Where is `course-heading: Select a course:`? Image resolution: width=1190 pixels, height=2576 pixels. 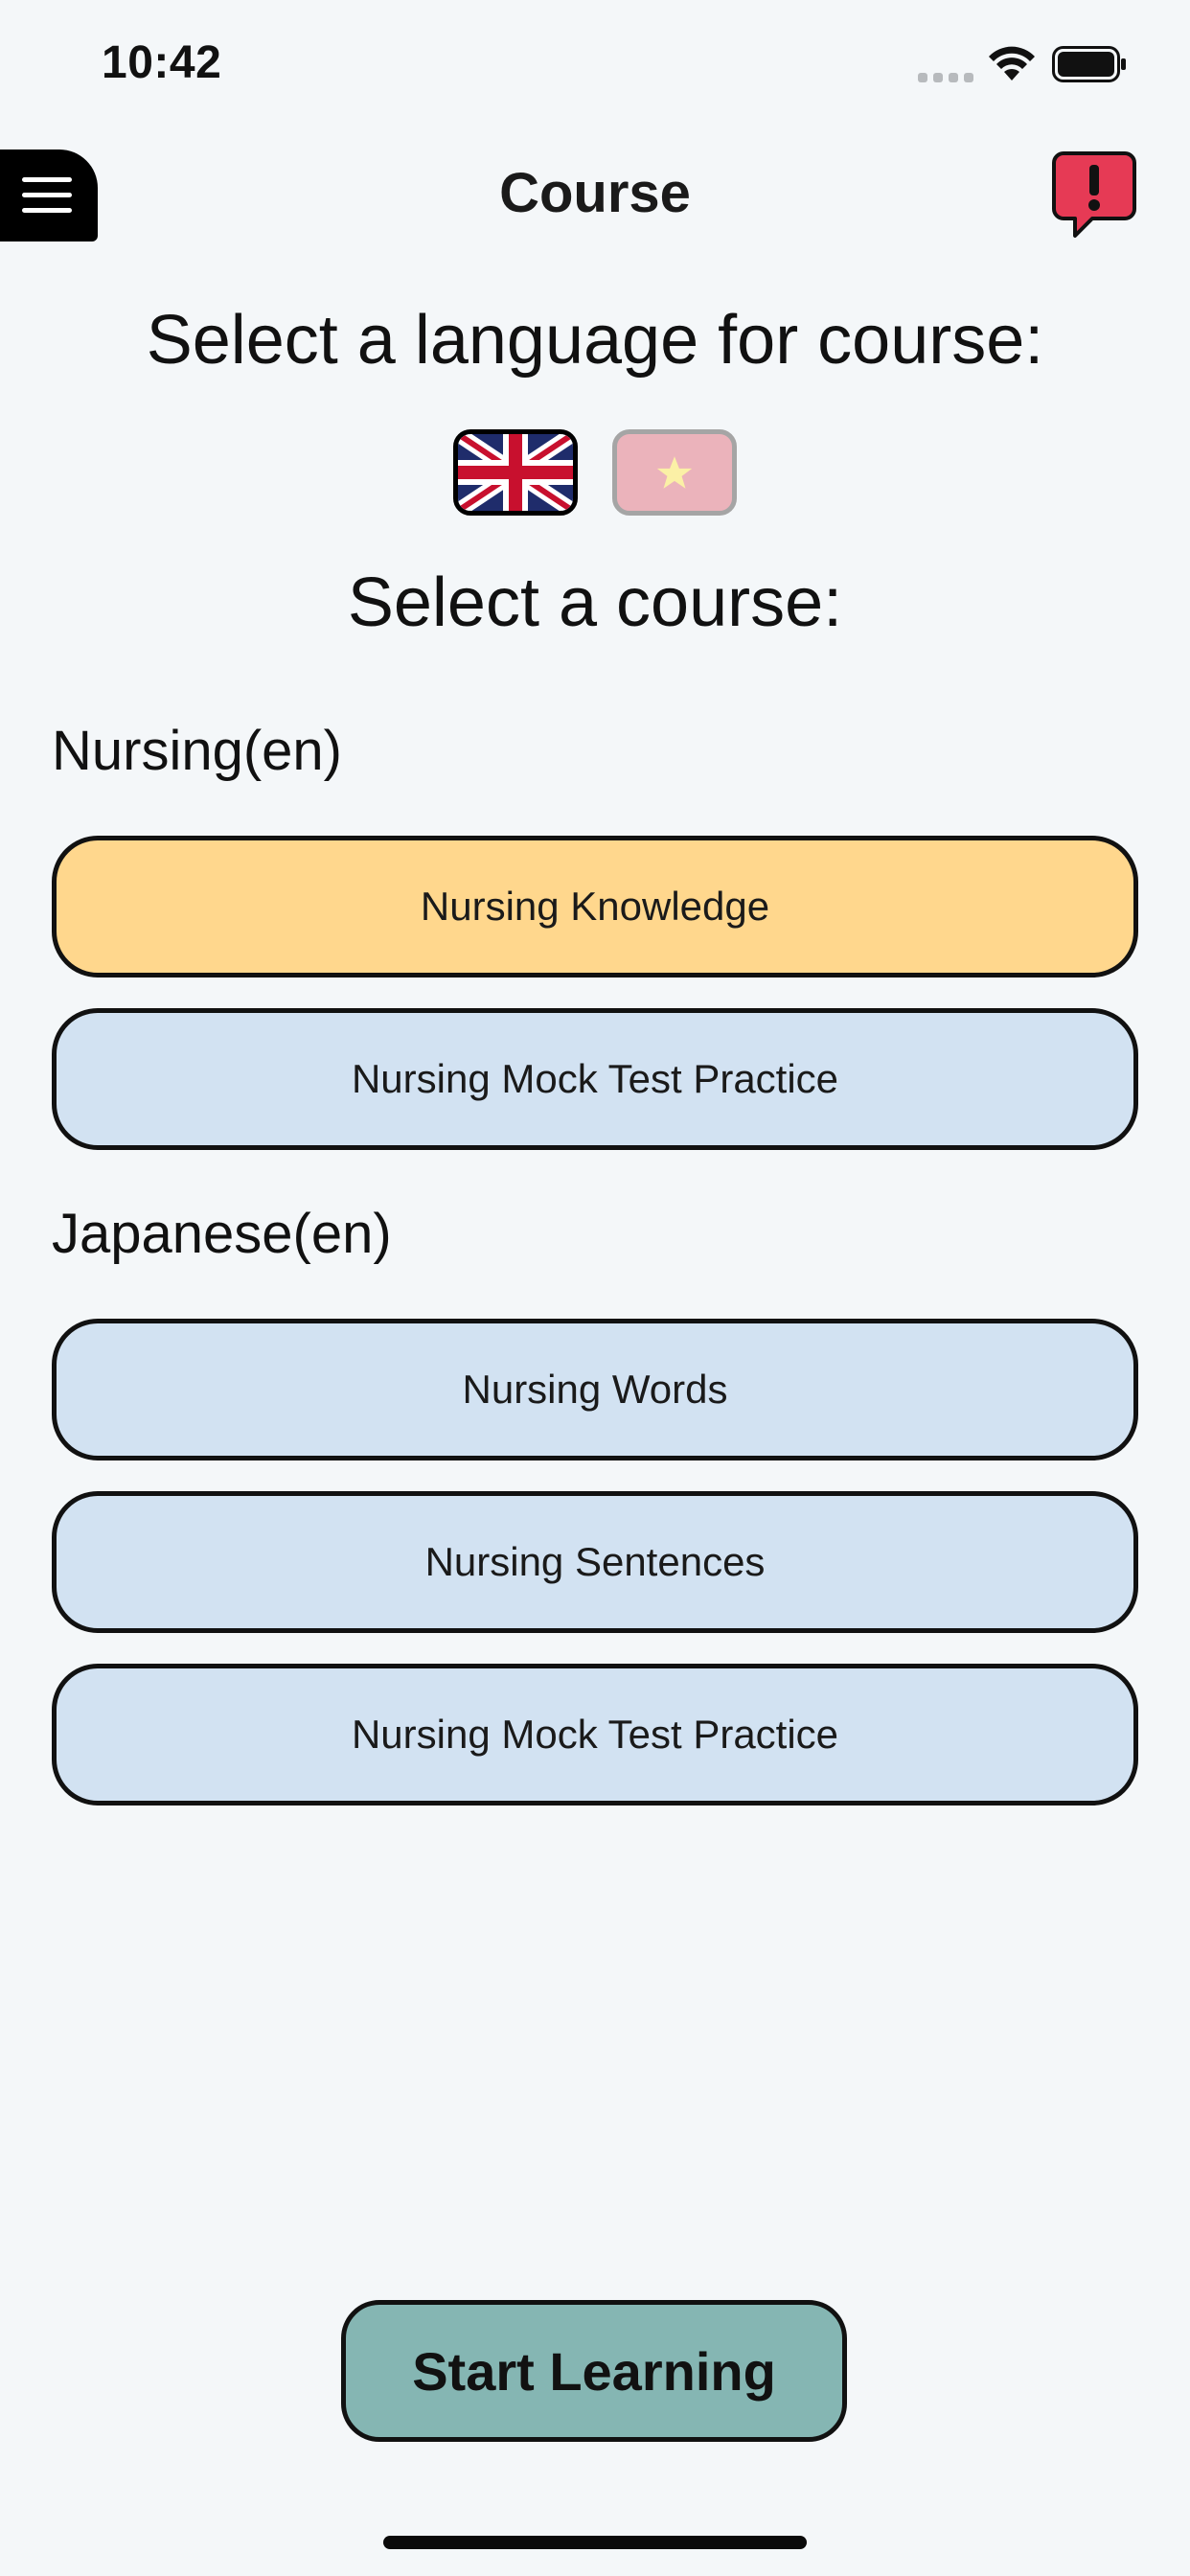
course-heading: Select a course: is located at coordinates (595, 602).